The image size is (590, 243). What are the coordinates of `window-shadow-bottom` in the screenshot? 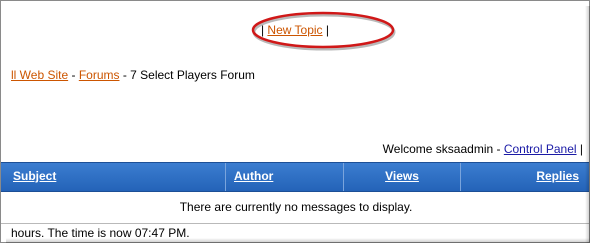 It's located at (298, 240).